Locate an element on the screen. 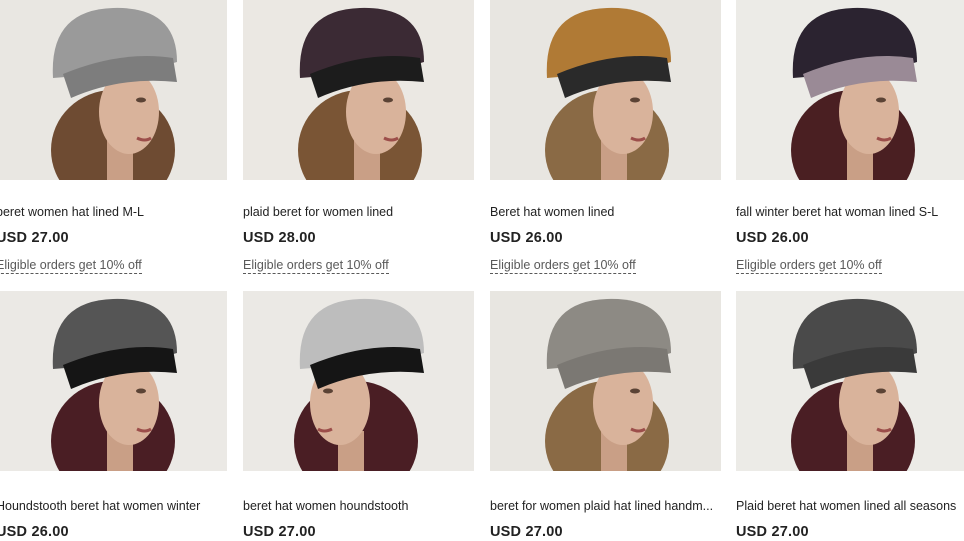 Image resolution: width=964 pixels, height=541 pixels. purple-floral-beret-photo is located at coordinates (850, 90).